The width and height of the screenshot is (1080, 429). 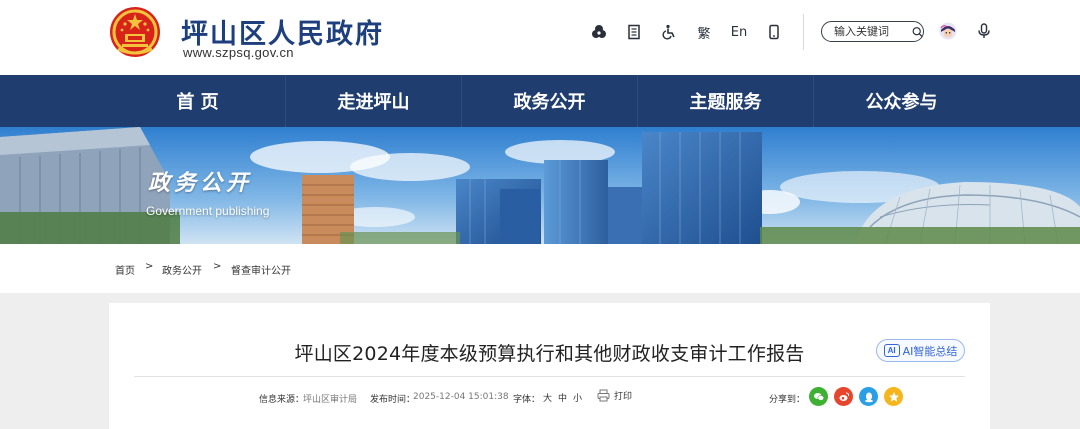 What do you see at coordinates (527, 400) in the screenshot?
I see `font-size-label: 字体：` at bounding box center [527, 400].